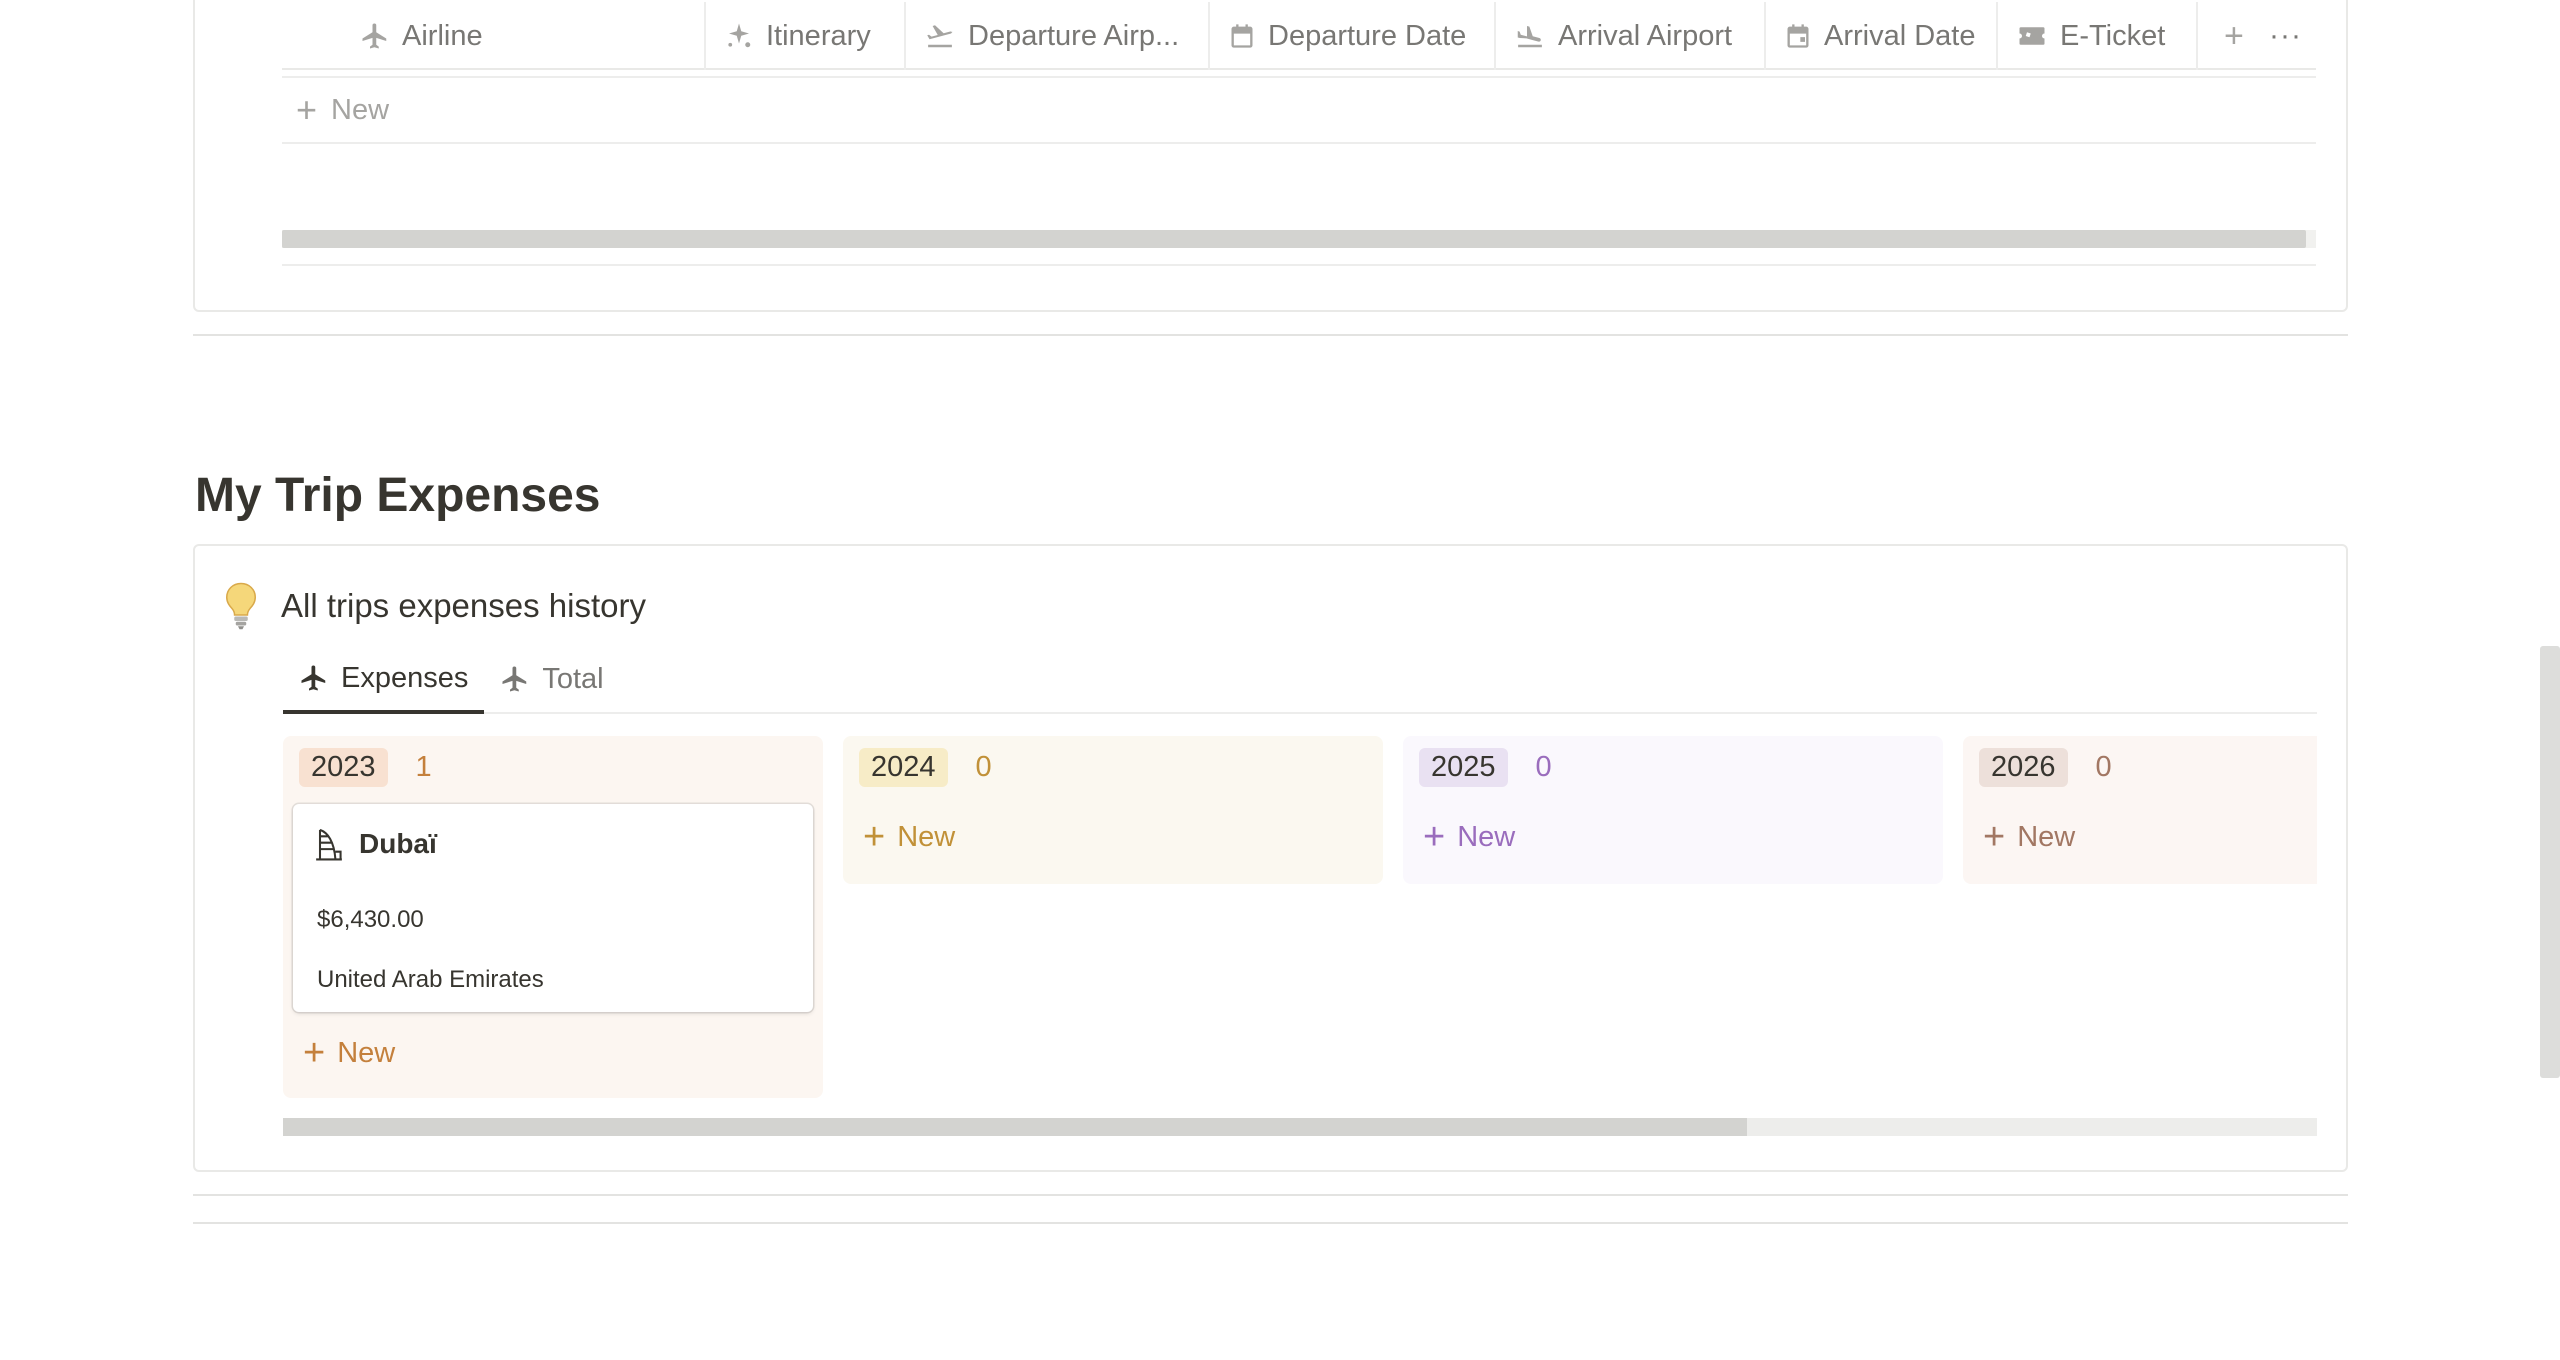 This screenshot has width=2560, height=1360. What do you see at coordinates (818, 35) in the screenshot?
I see `column-header-label: Itinerary` at bounding box center [818, 35].